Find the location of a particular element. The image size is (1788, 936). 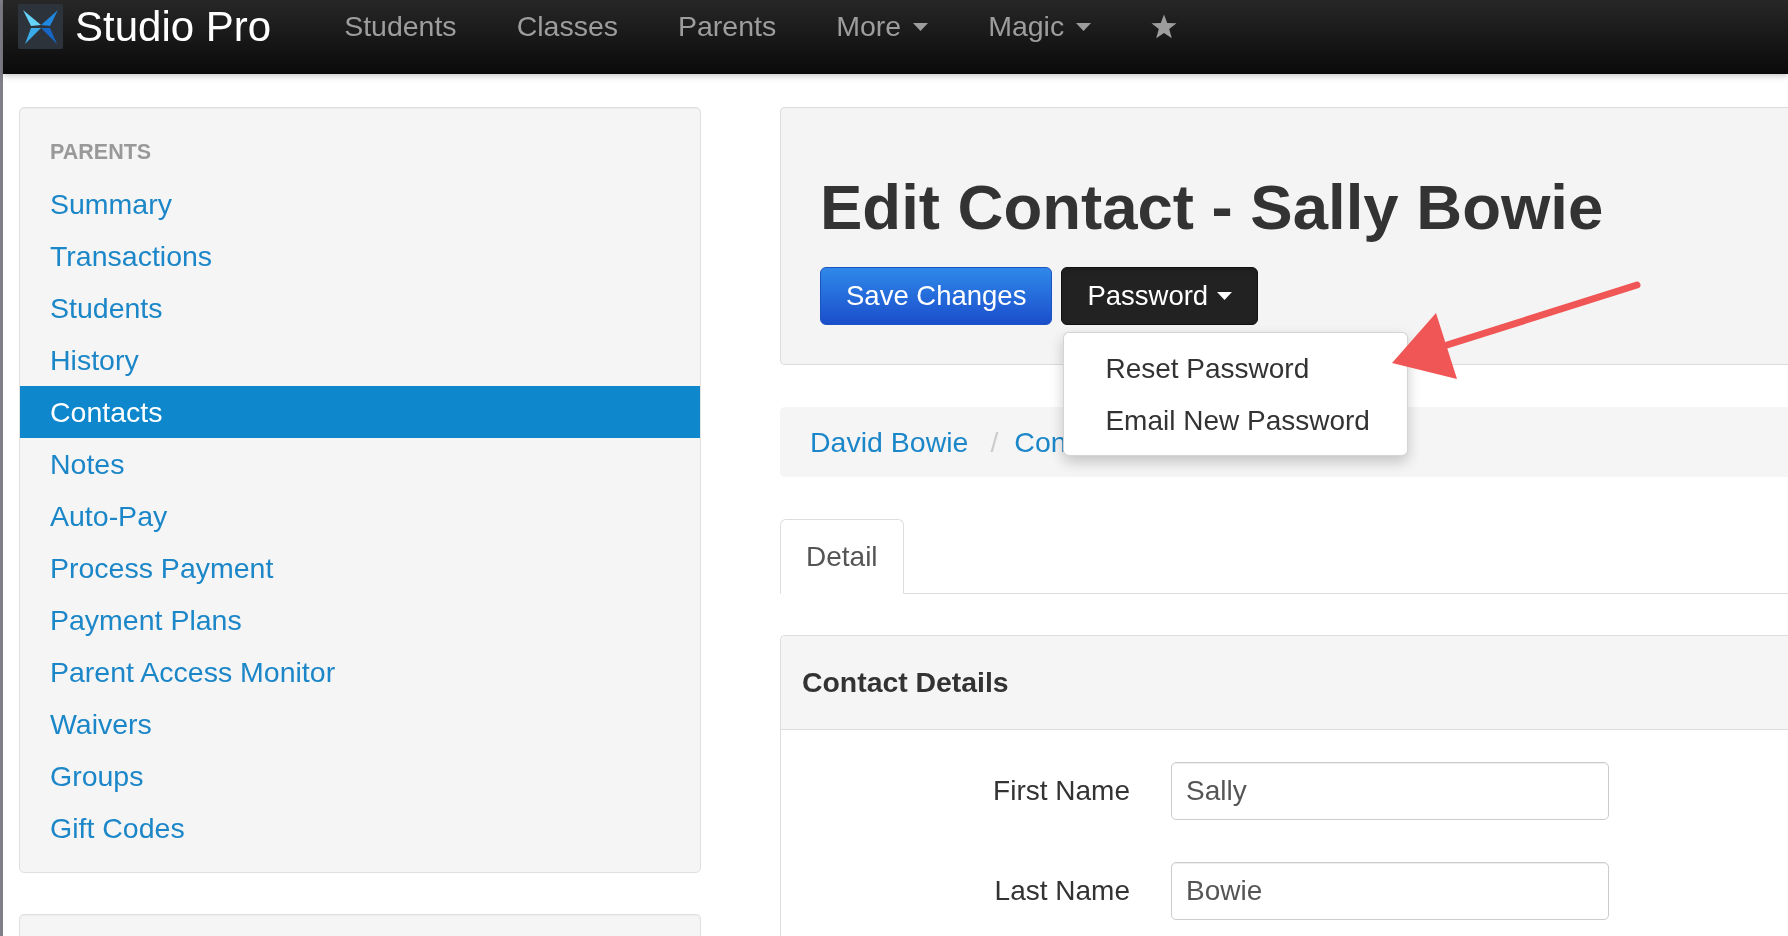

field-label: Last Name is located at coordinates (1061, 891).